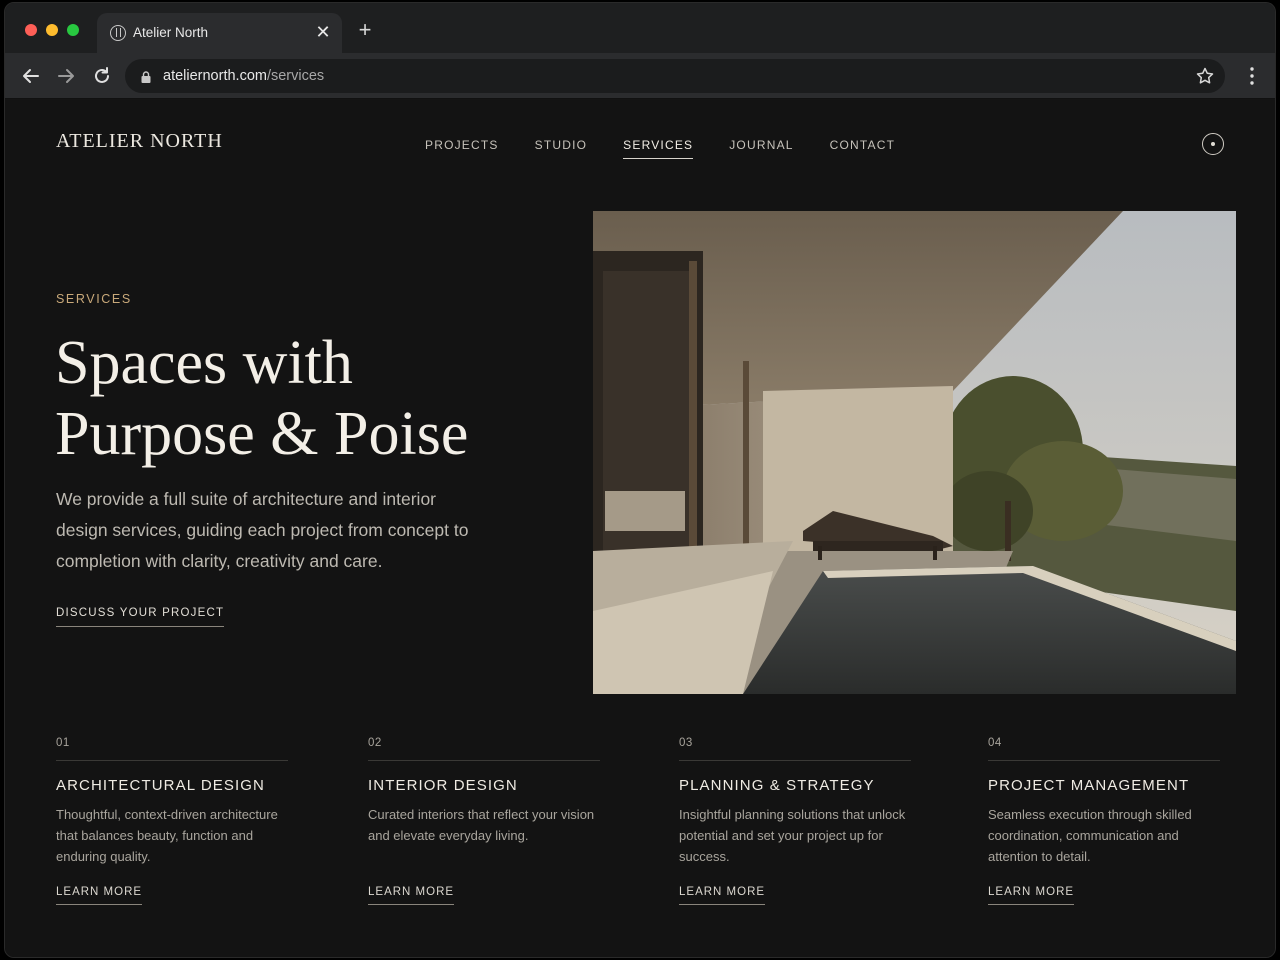 The width and height of the screenshot is (1280, 960). What do you see at coordinates (640, 28) in the screenshot?
I see `tab-strip: Atelier North ✕ +` at bounding box center [640, 28].